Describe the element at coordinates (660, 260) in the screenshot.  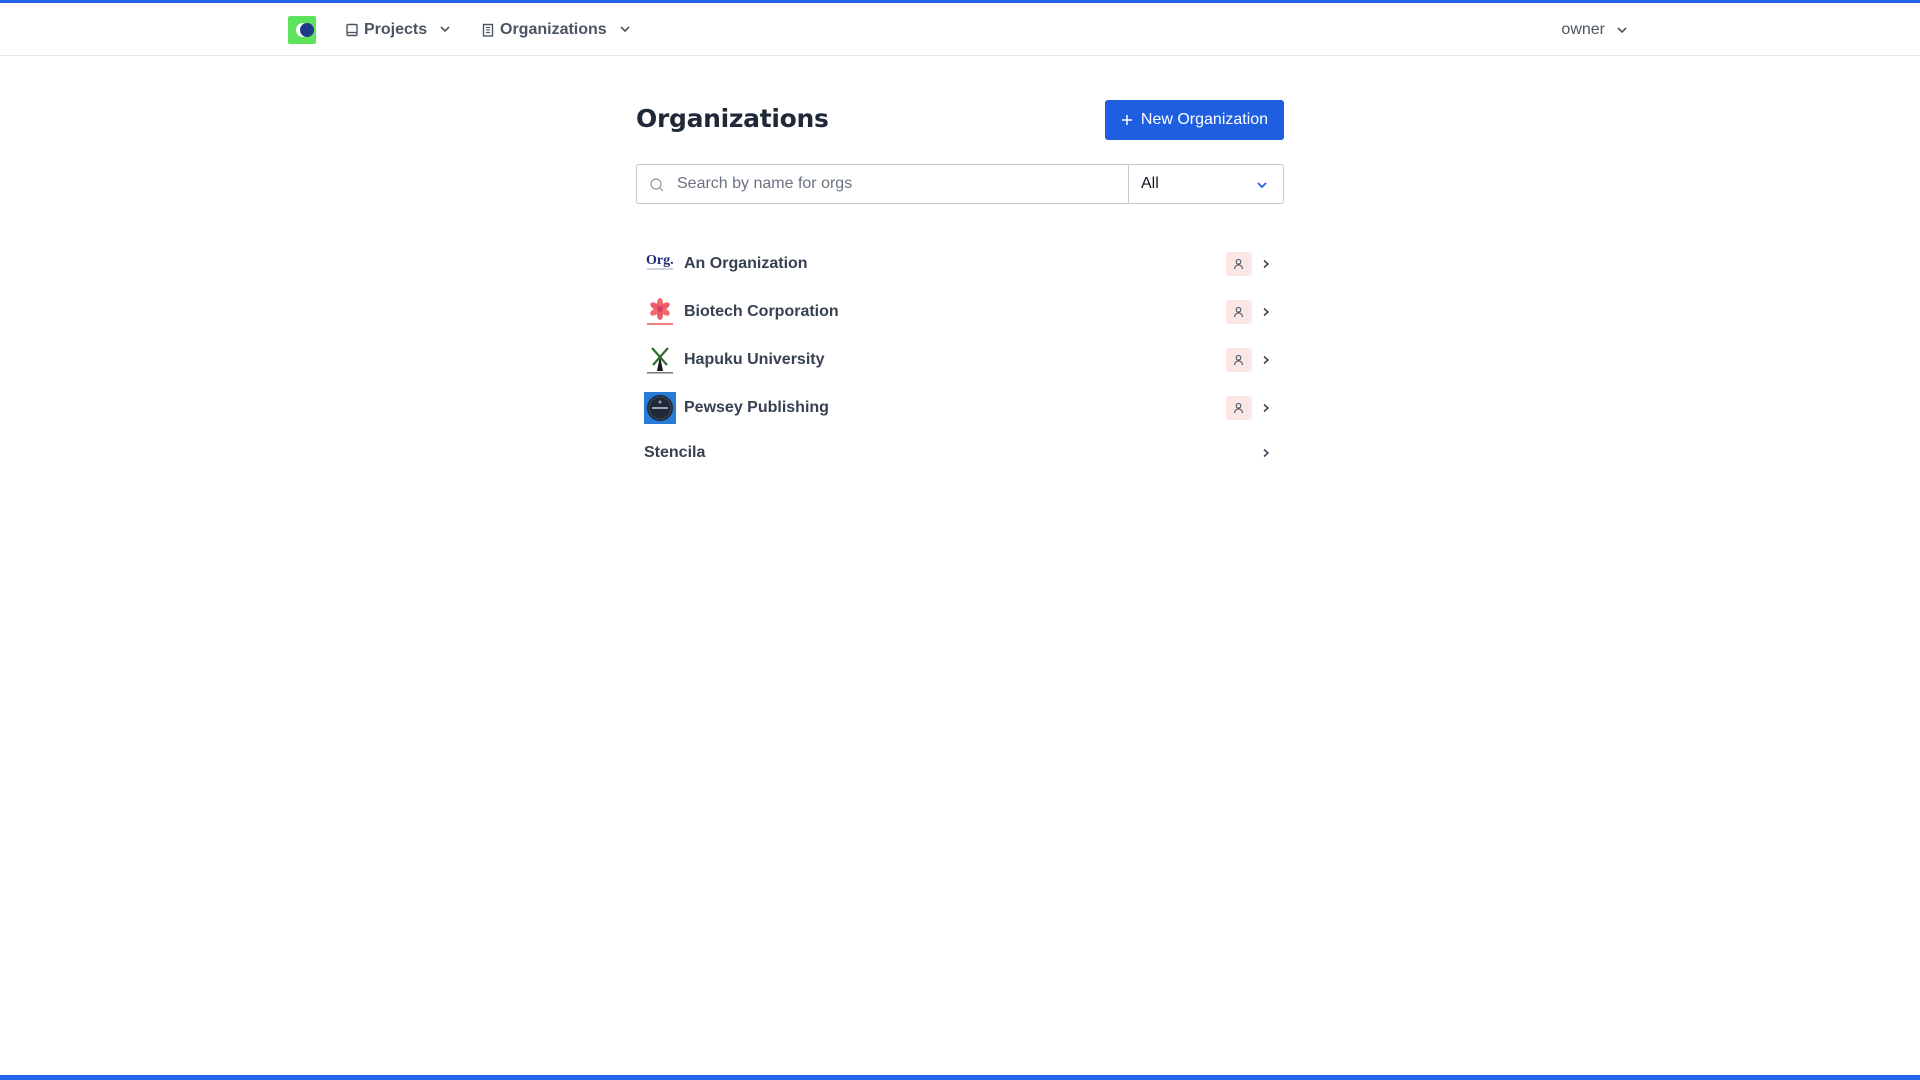
I see `svg-text: Org.` at that location.